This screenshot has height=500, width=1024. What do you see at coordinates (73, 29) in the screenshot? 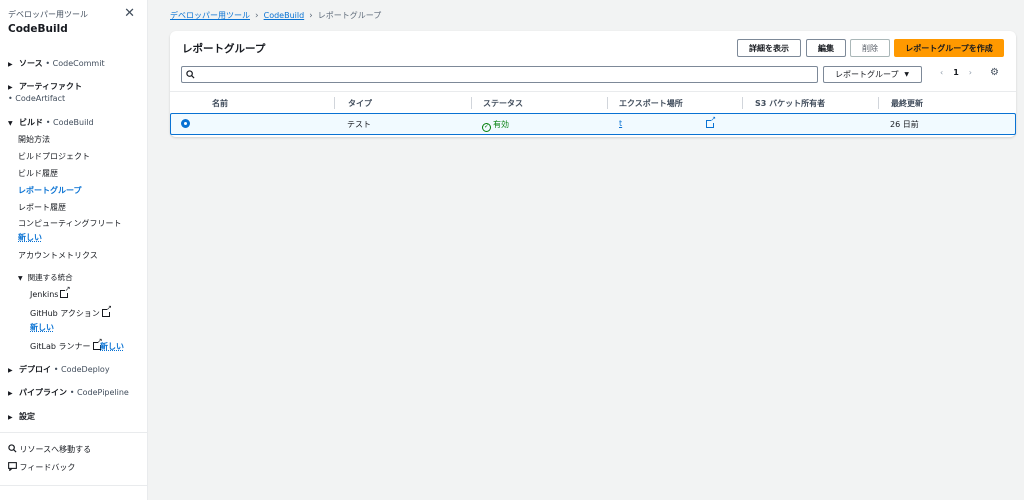
I see `sidebar-title: CodeBuild` at bounding box center [73, 29].